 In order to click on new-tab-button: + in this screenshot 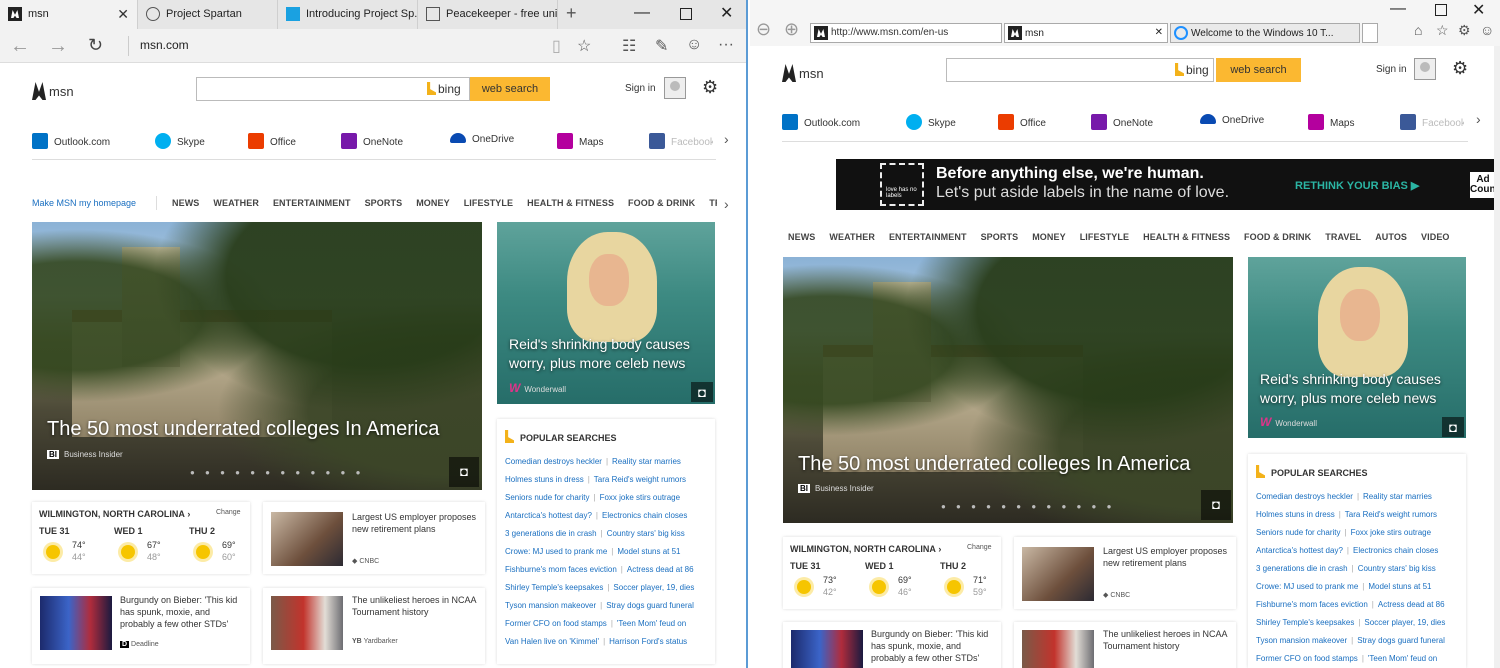, I will do `click(571, 13)`.